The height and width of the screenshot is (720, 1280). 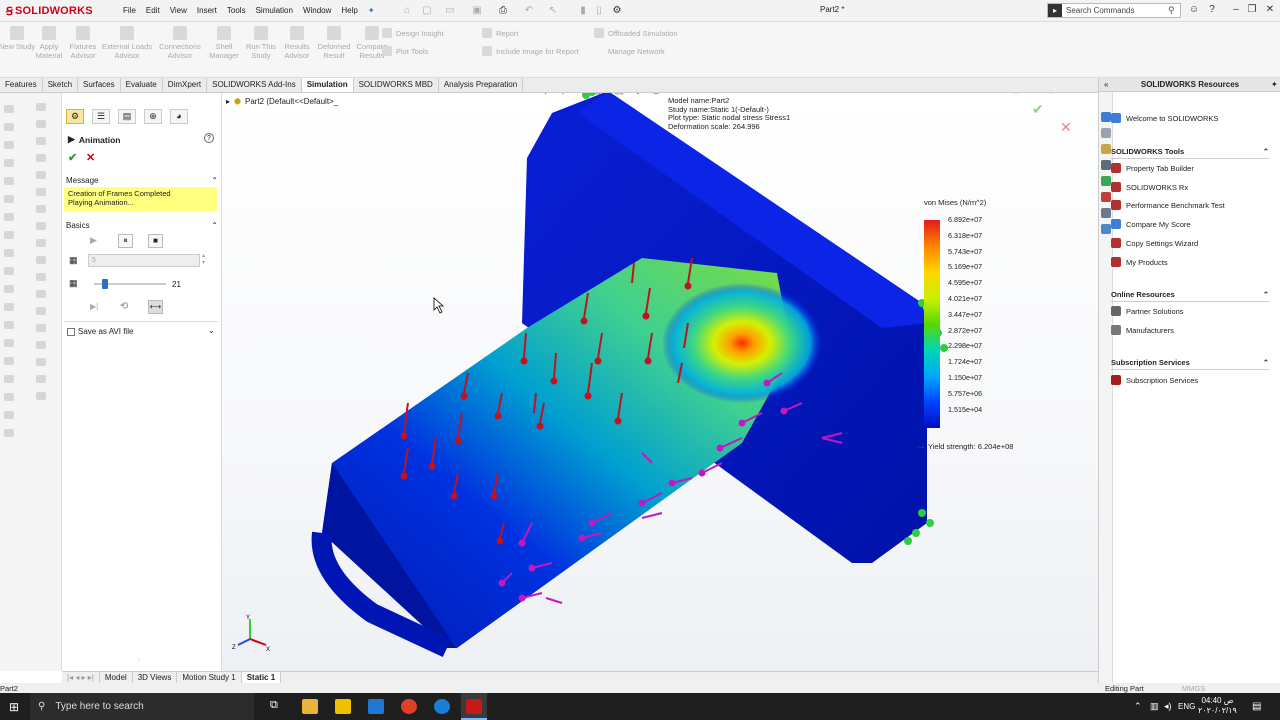 I want to click on menu-insert: Insert, so click(x=207, y=10).